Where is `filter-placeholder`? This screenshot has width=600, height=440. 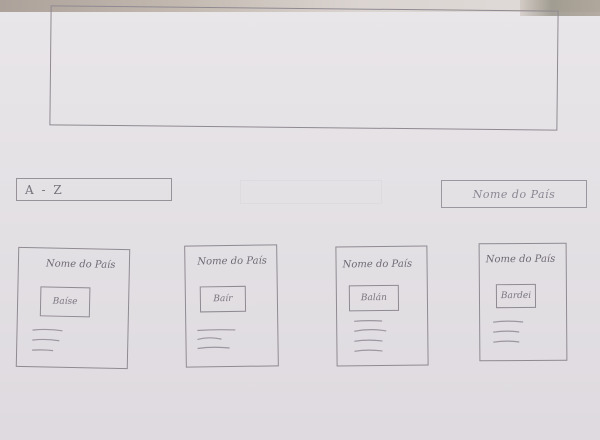
filter-placeholder is located at coordinates (311, 192).